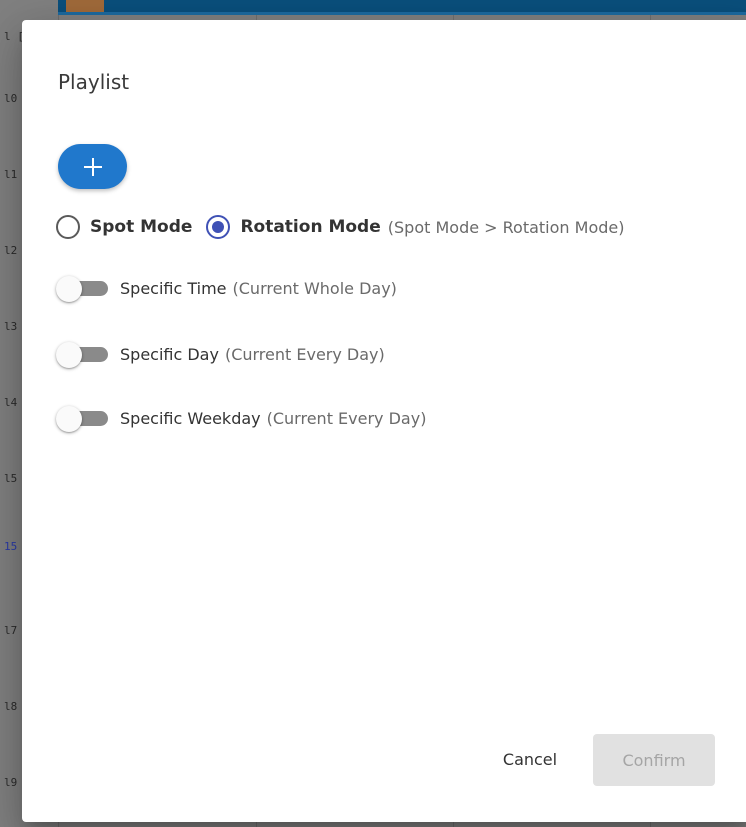 This screenshot has height=827, width=746. I want to click on specific-time-hint: (Current Whole Day), so click(314, 288).